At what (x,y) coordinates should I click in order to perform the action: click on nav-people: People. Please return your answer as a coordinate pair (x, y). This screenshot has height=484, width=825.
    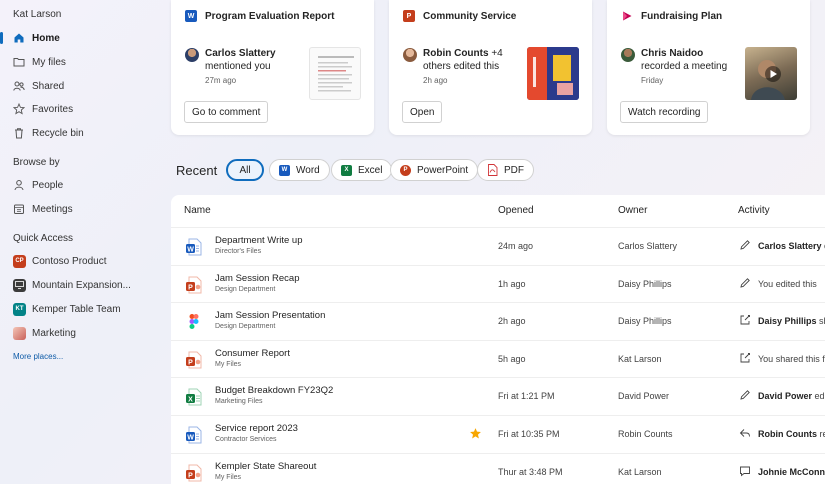
    Looking at the image, I should click on (75, 185).